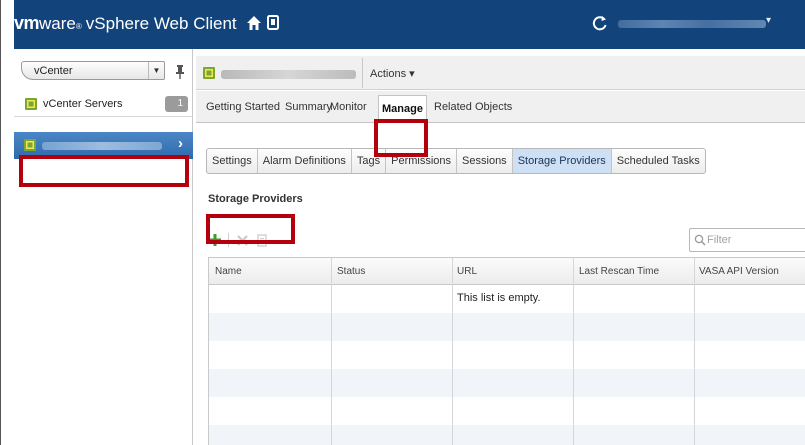 The height and width of the screenshot is (445, 805). Describe the element at coordinates (467, 271) in the screenshot. I see `column-header-url: URL` at that location.